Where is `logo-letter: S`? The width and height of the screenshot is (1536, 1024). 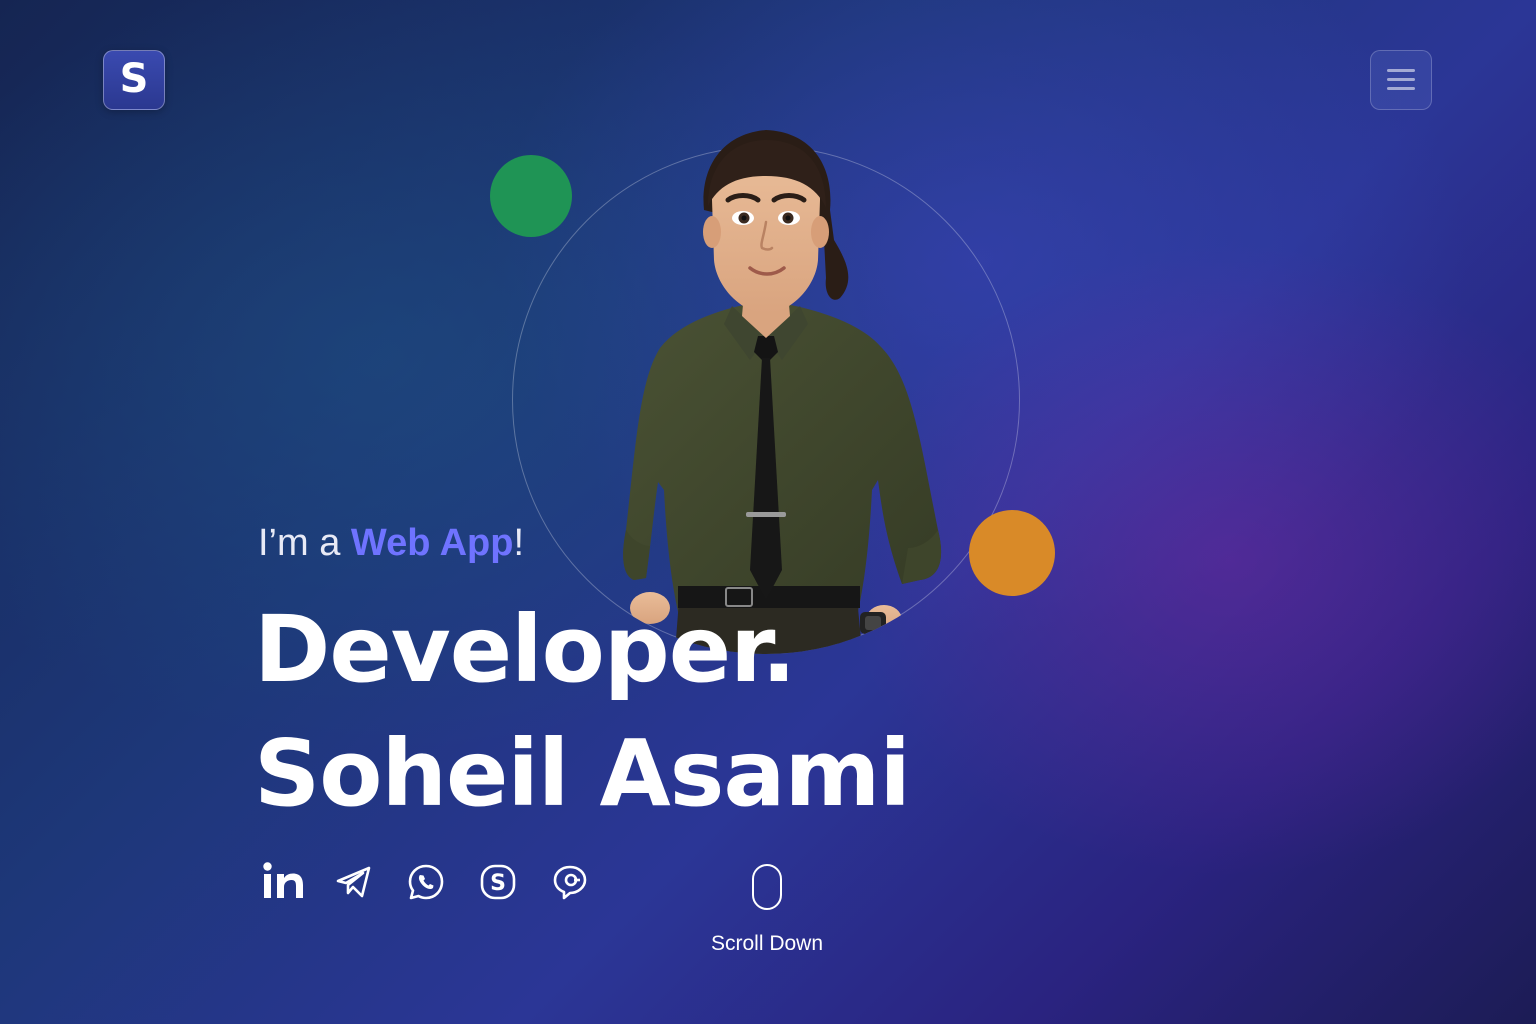 logo-letter: S is located at coordinates (134, 79).